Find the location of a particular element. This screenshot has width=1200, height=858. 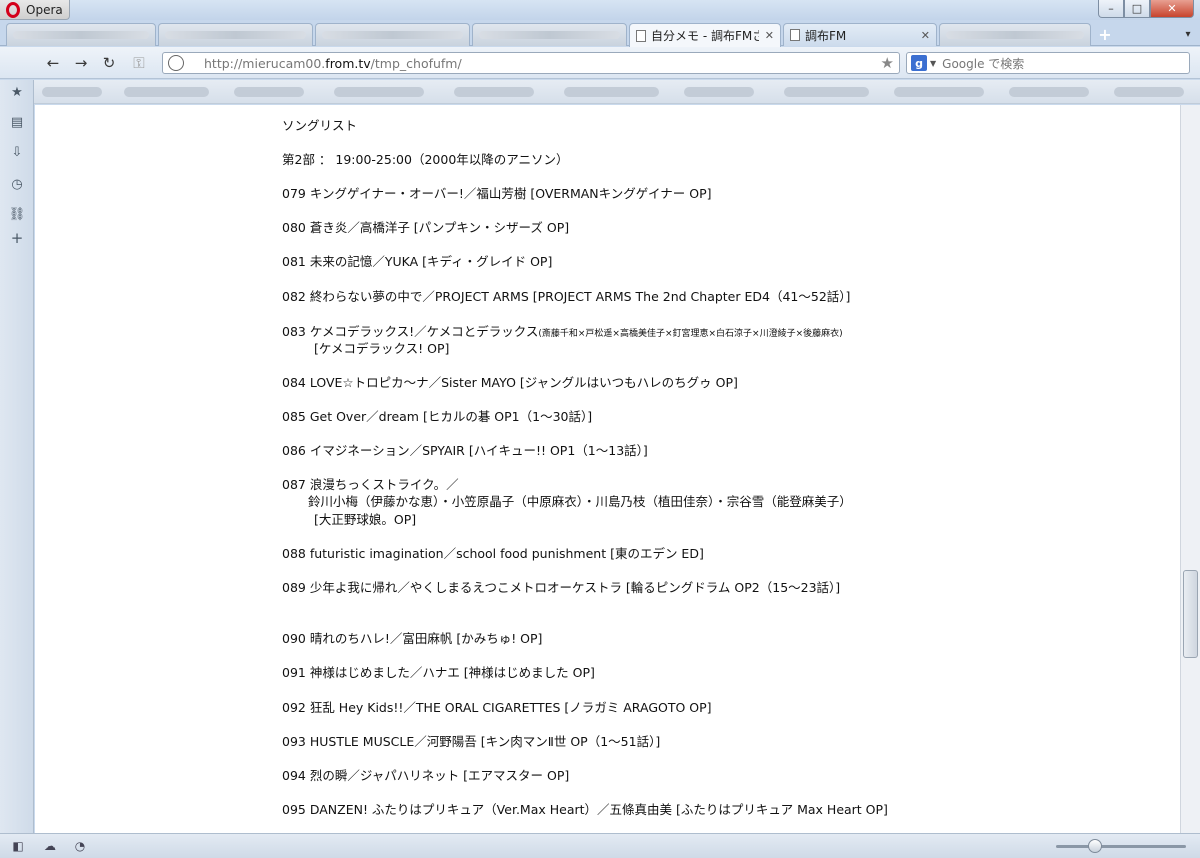

search-engine-dropdown-icon: ▼ is located at coordinates (933, 63).